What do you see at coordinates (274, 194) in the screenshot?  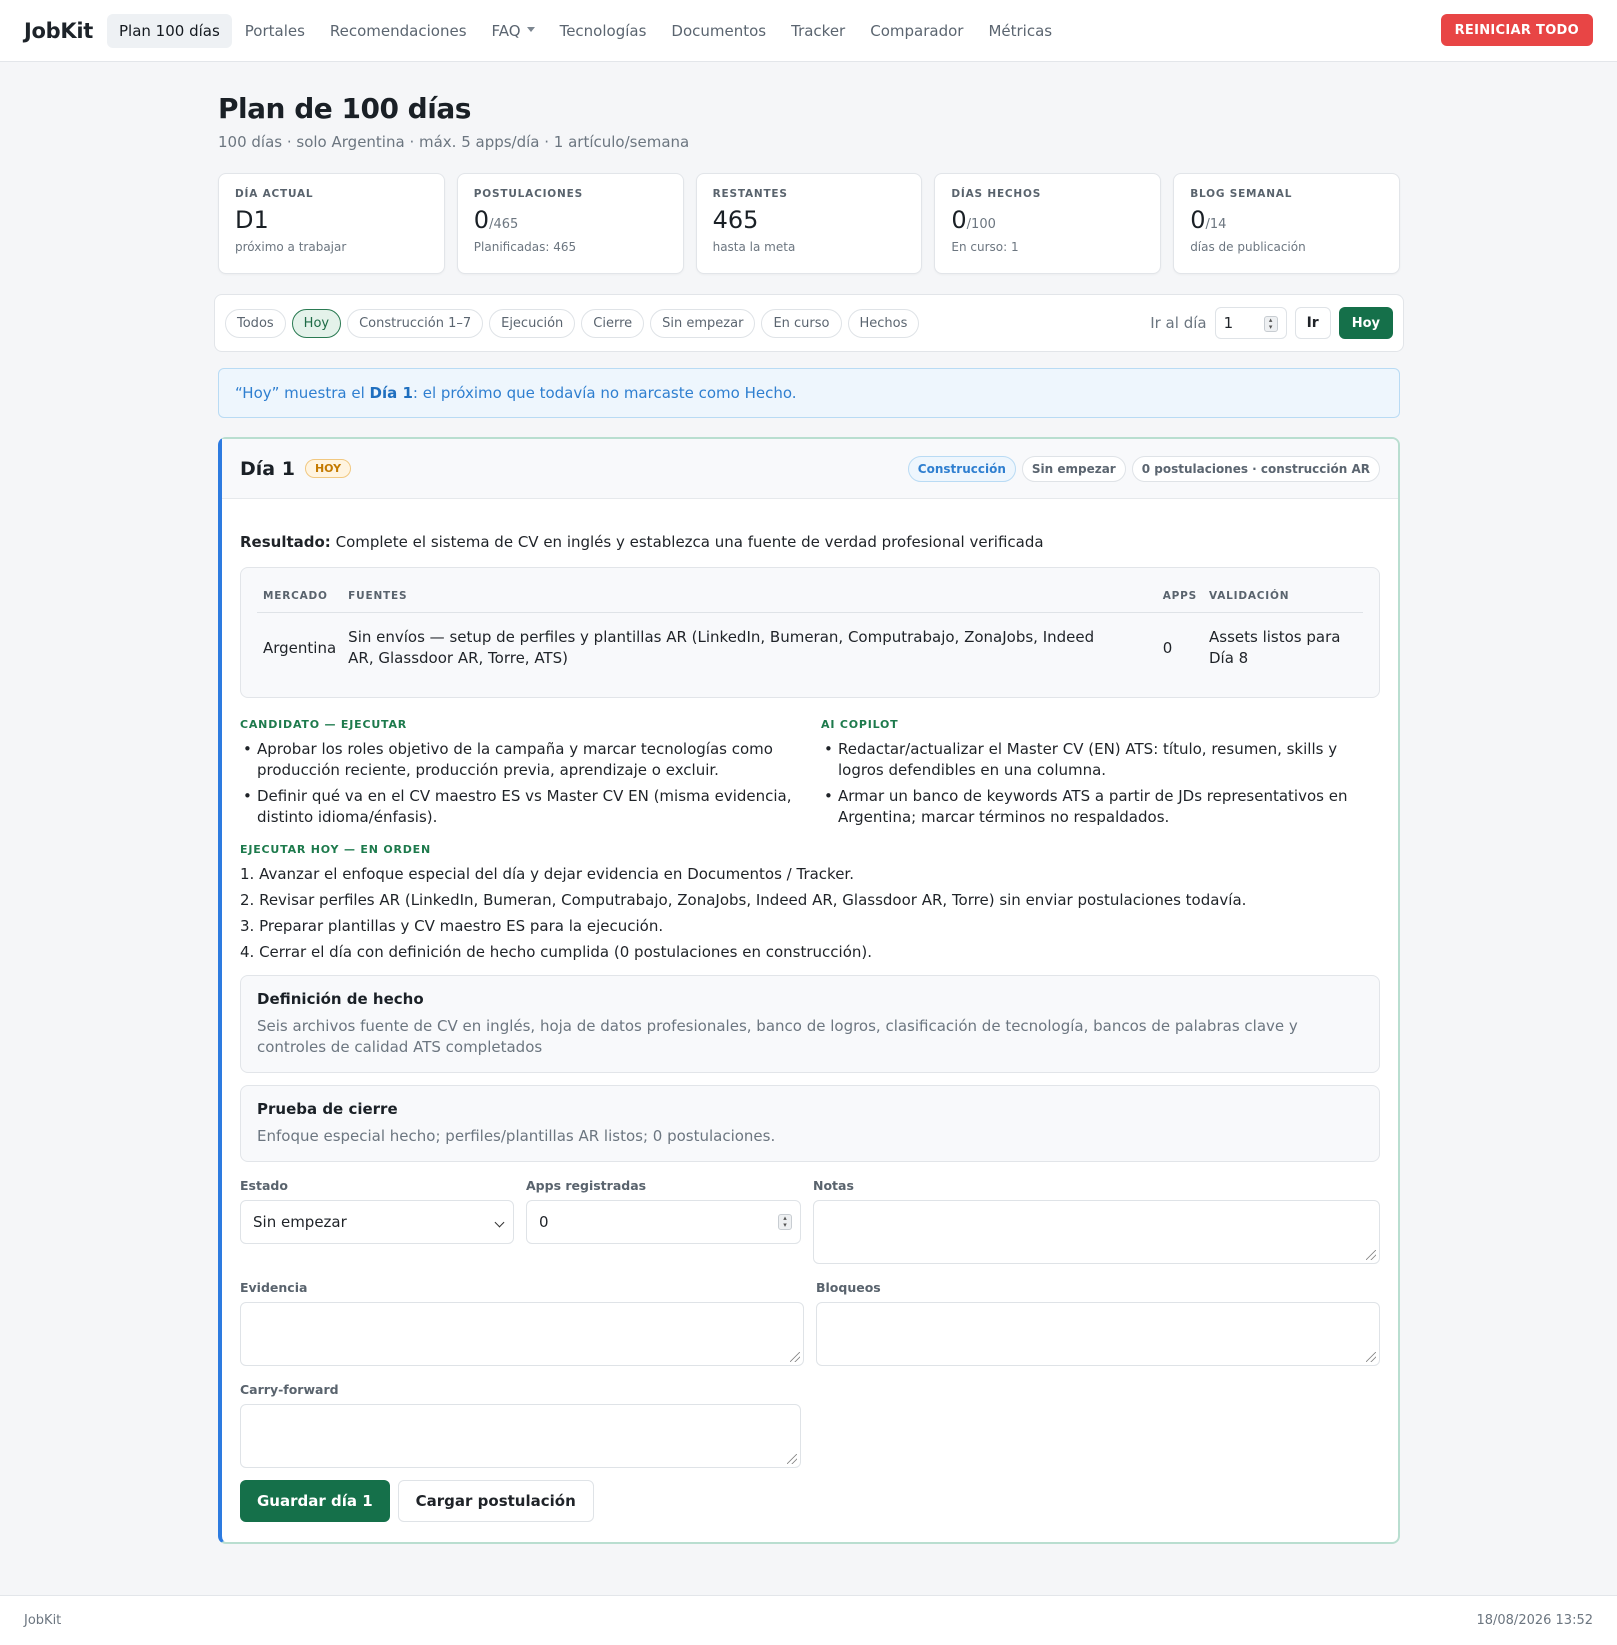 I see `stat-label: DÍA ACTUAL` at bounding box center [274, 194].